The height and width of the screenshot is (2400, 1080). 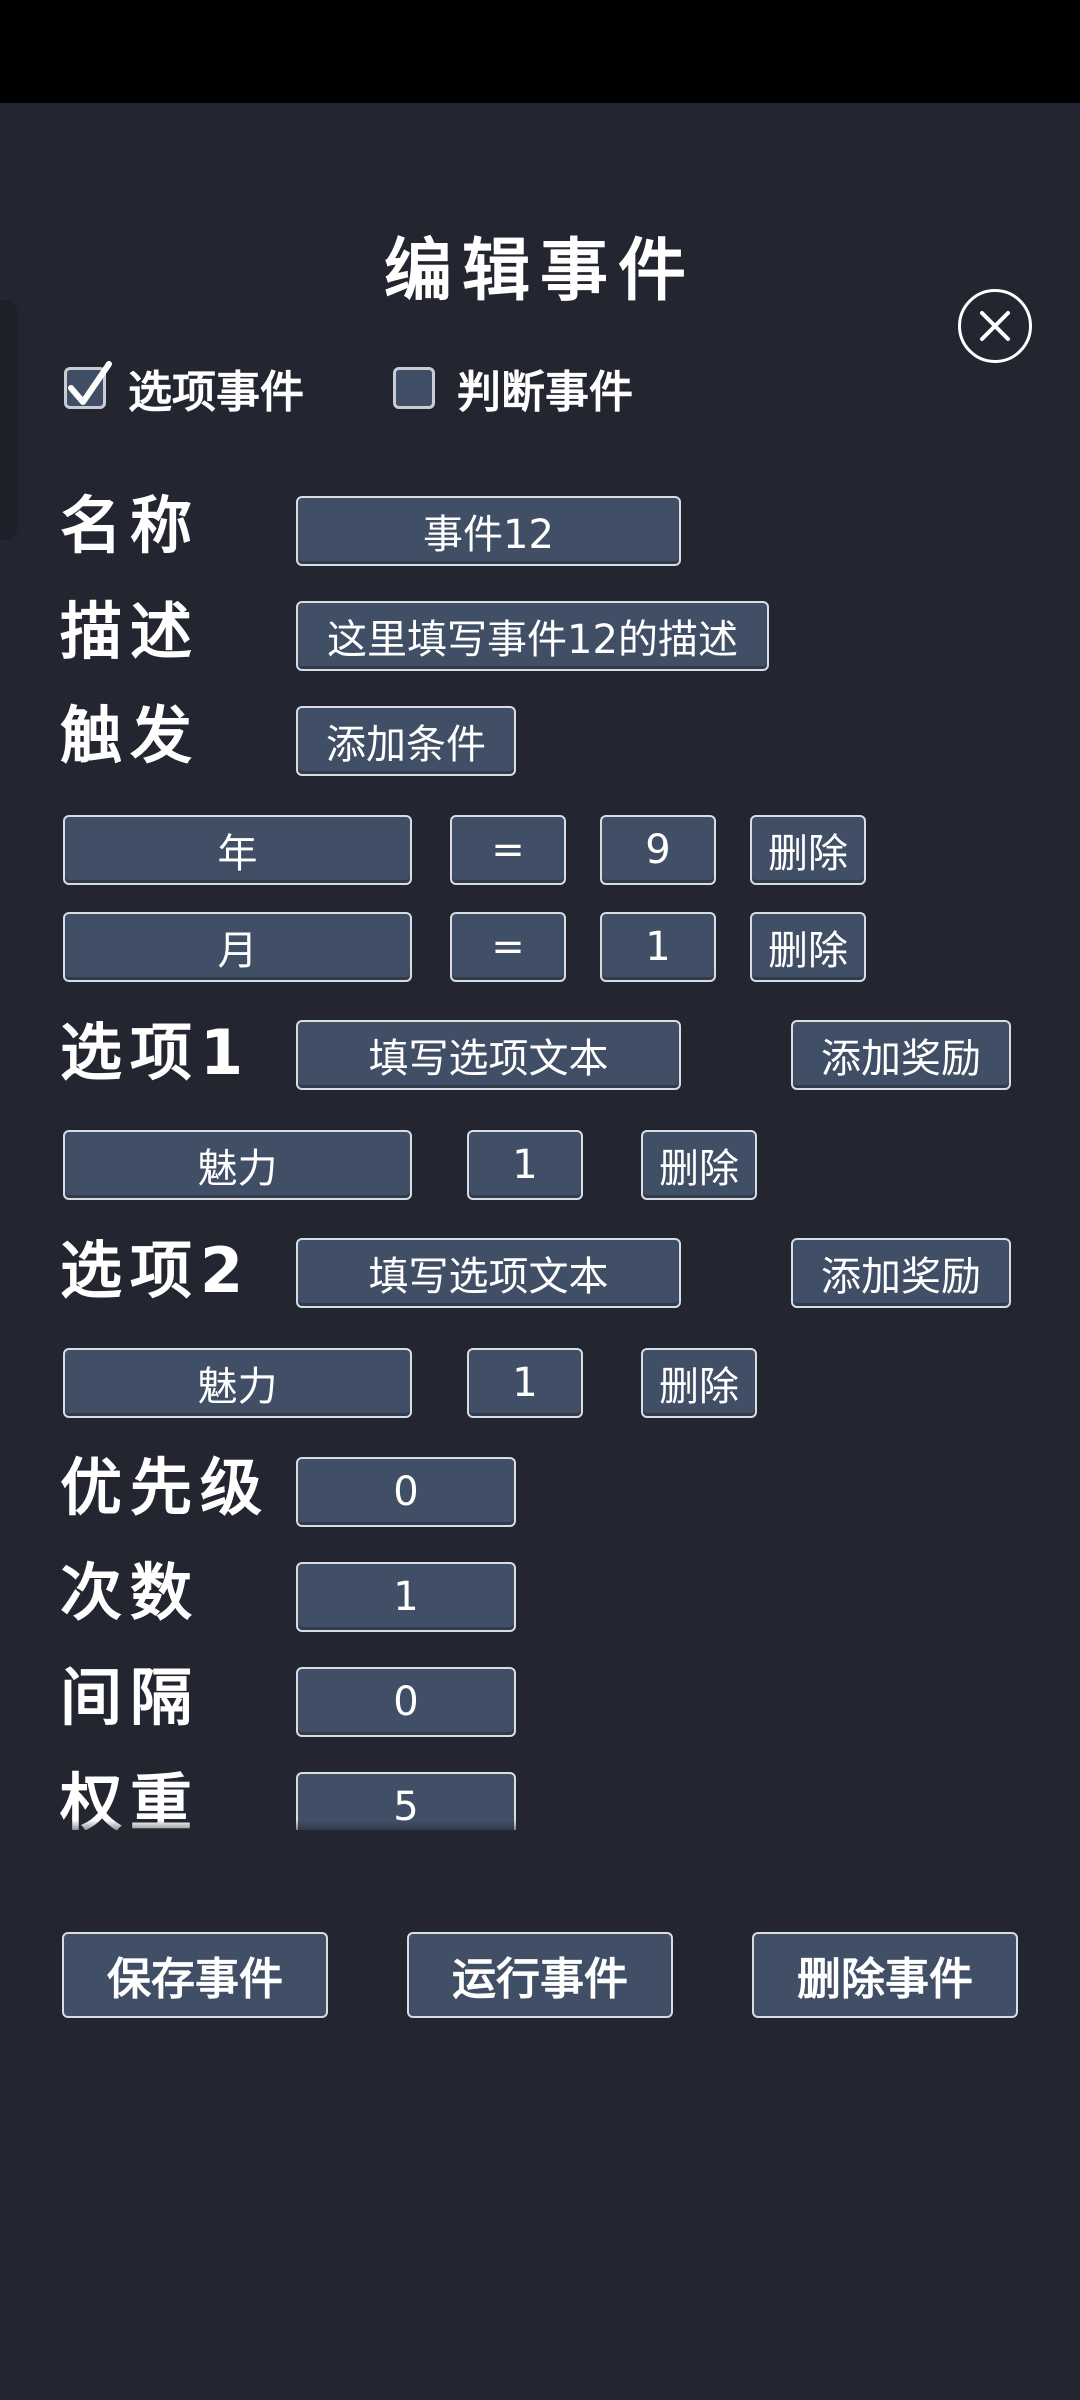 I want to click on judge-event-checkbox: 判断事件, so click(x=513, y=388).